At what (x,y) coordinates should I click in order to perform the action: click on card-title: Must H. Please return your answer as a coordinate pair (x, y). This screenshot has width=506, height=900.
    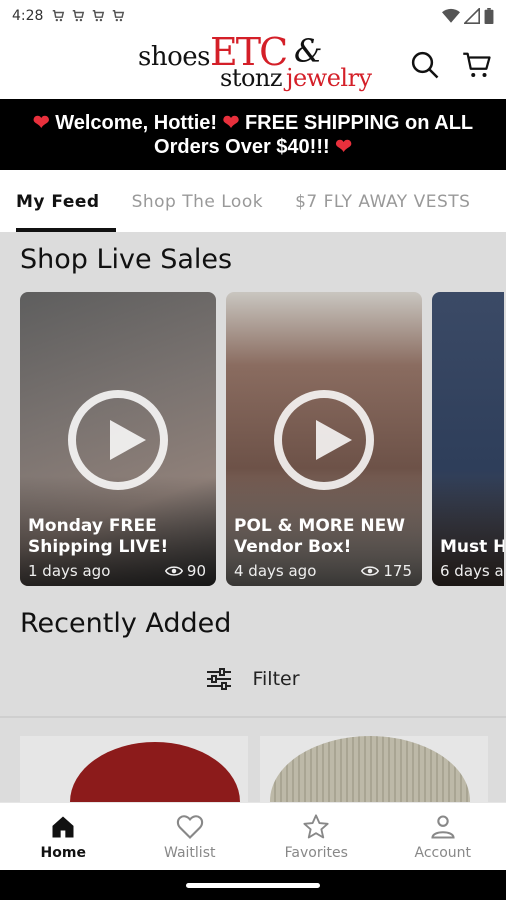
    Looking at the image, I should click on (472, 547).